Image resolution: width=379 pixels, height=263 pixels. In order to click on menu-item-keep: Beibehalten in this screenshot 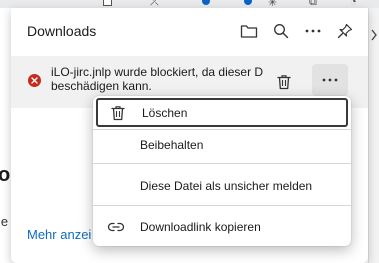, I will do `click(222, 144)`.